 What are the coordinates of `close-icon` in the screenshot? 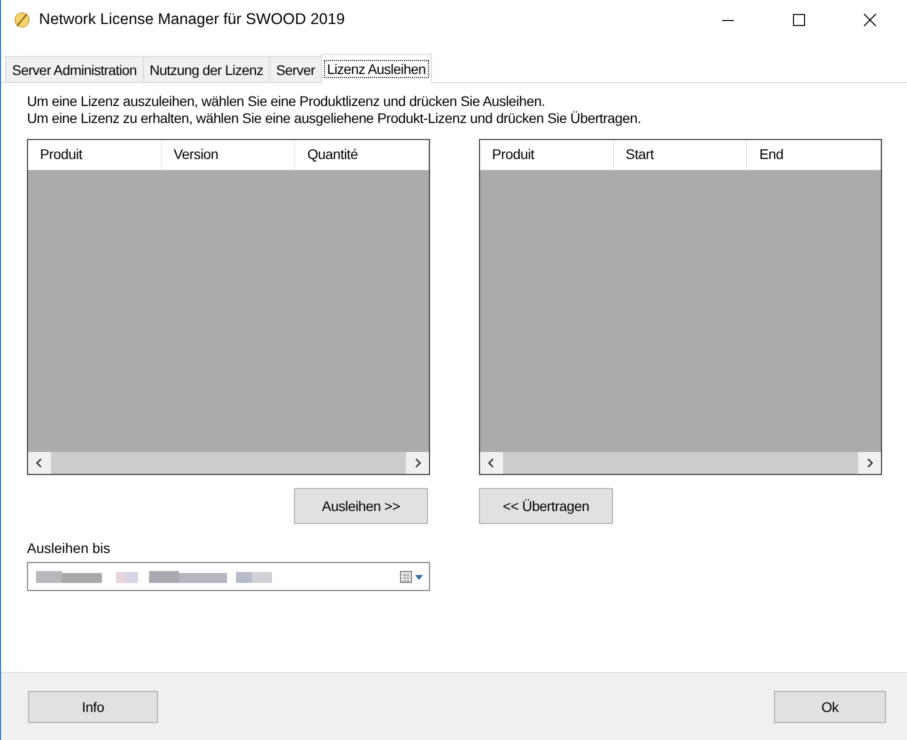 It's located at (870, 20).